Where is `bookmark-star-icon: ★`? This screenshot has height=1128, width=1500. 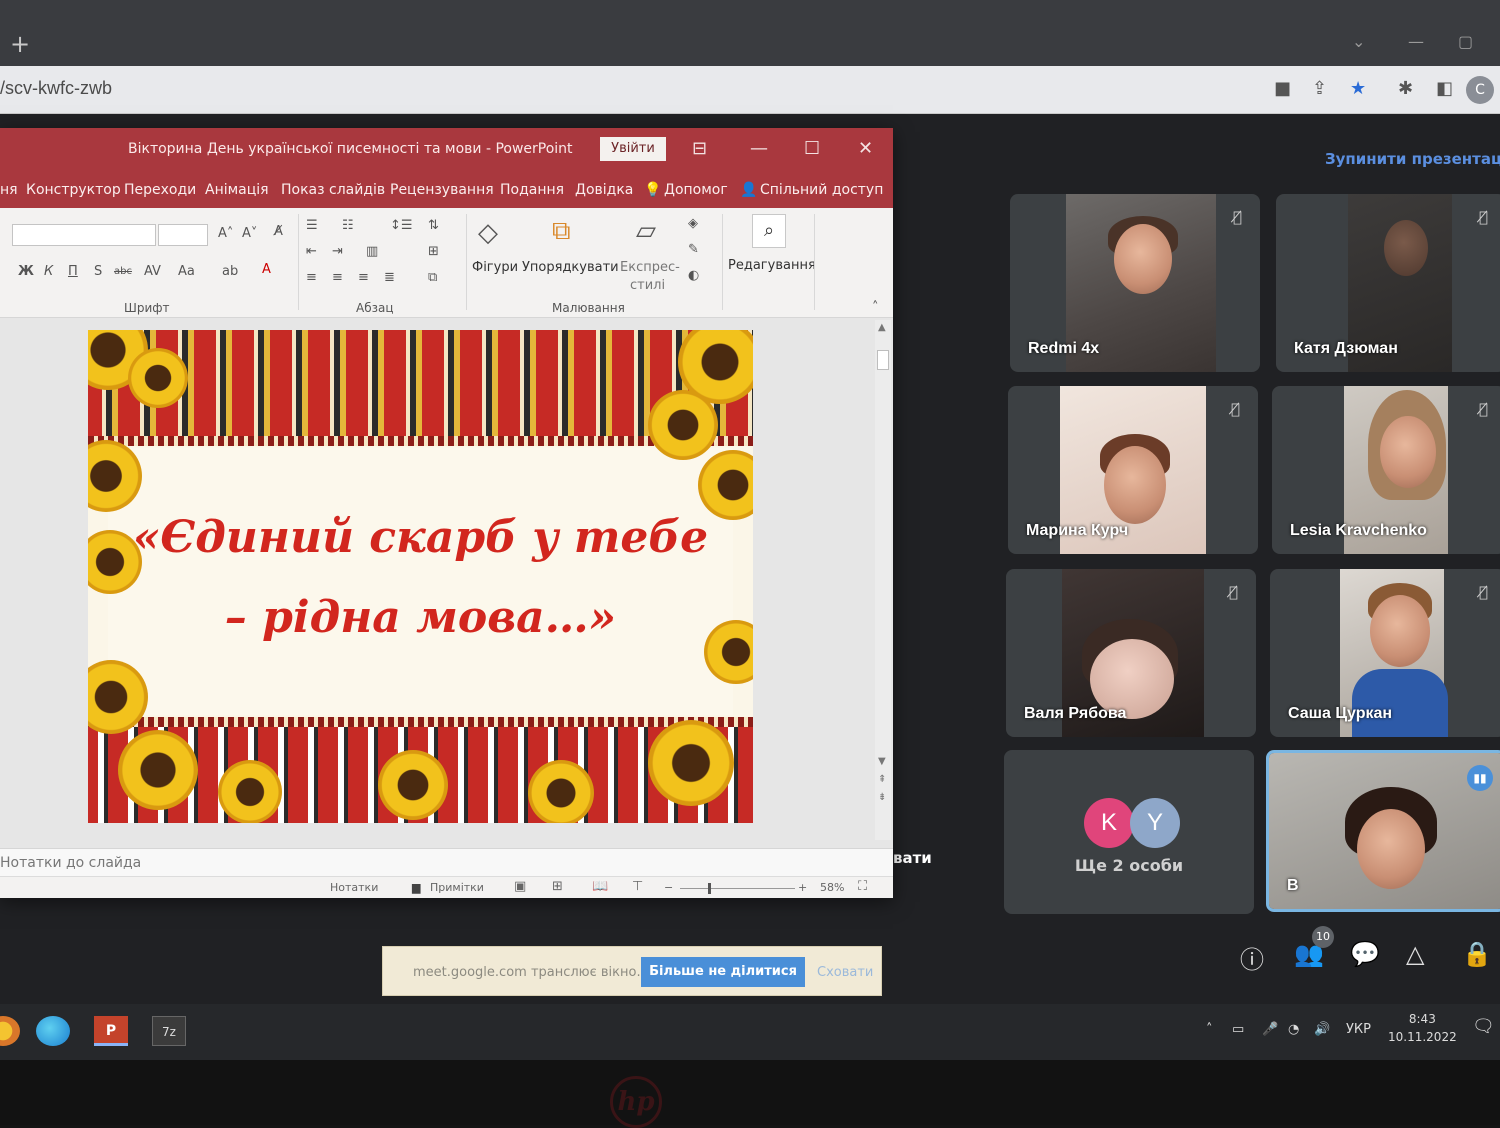 bookmark-star-icon: ★ is located at coordinates (1358, 88).